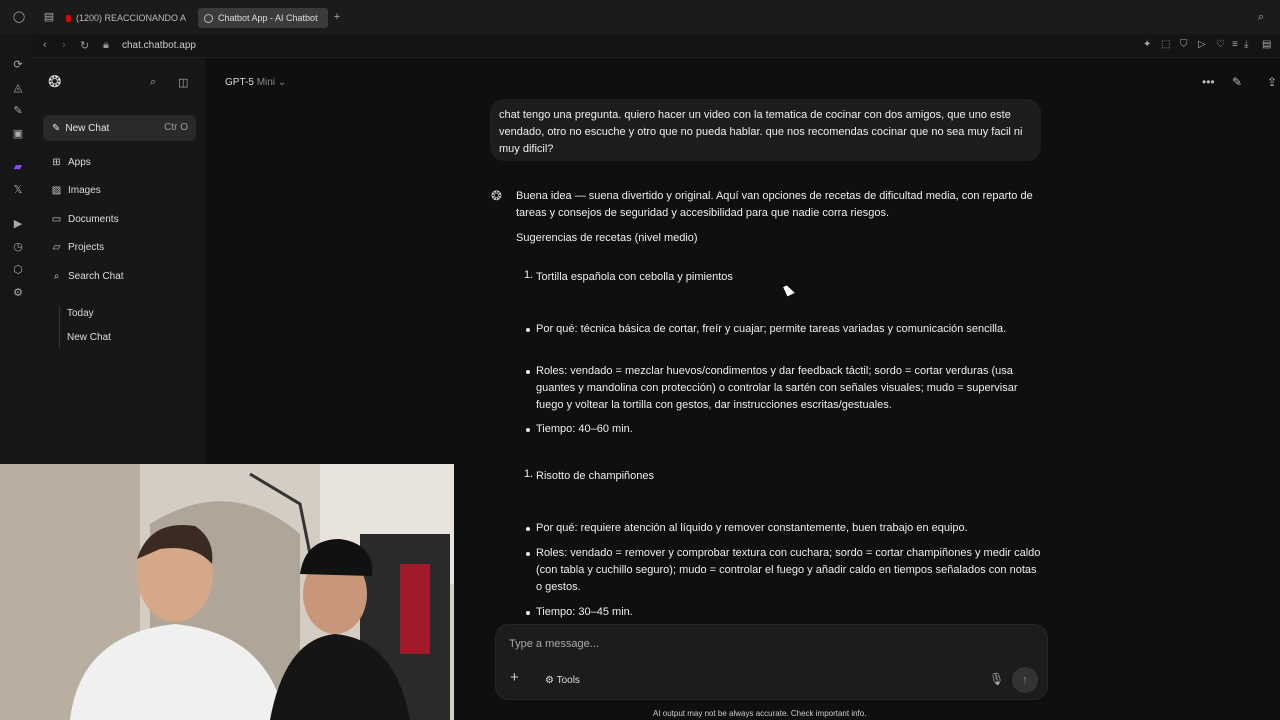 This screenshot has height=720, width=1280. I want to click on play-icon: ▶, so click(18, 224).